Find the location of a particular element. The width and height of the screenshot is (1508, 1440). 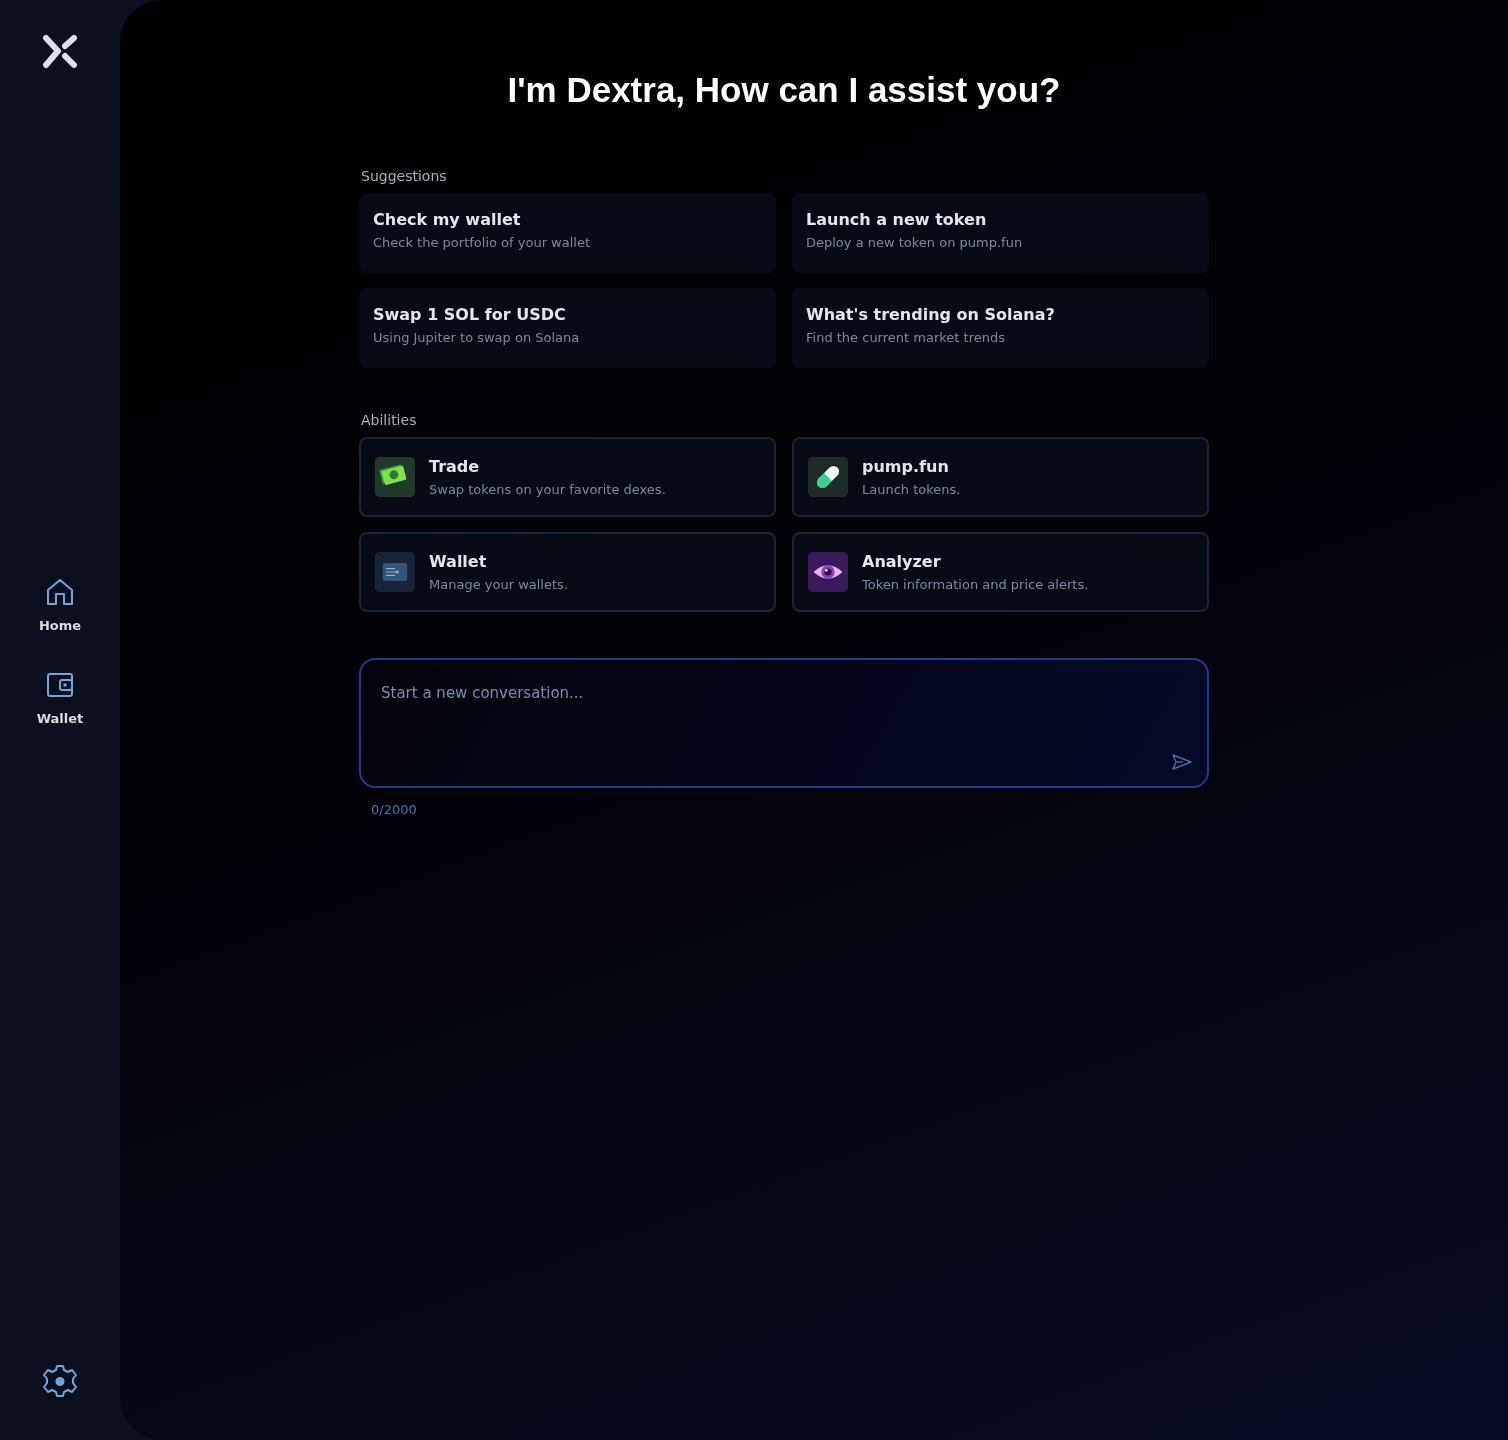

ability-card: pump.fun Launch tokens. is located at coordinates (1000, 477).